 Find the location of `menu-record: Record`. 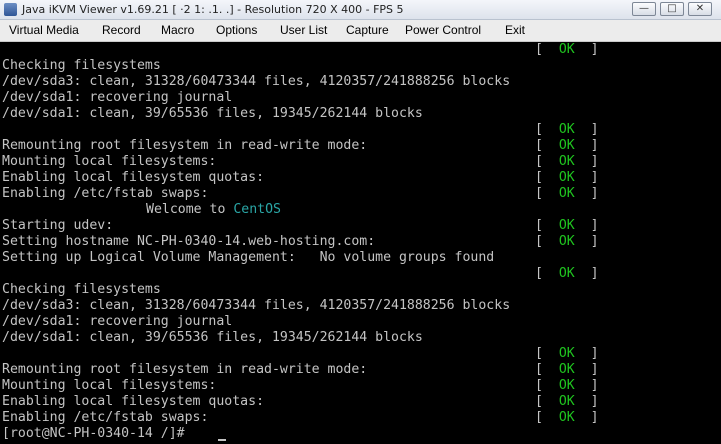

menu-record: Record is located at coordinates (121, 30).